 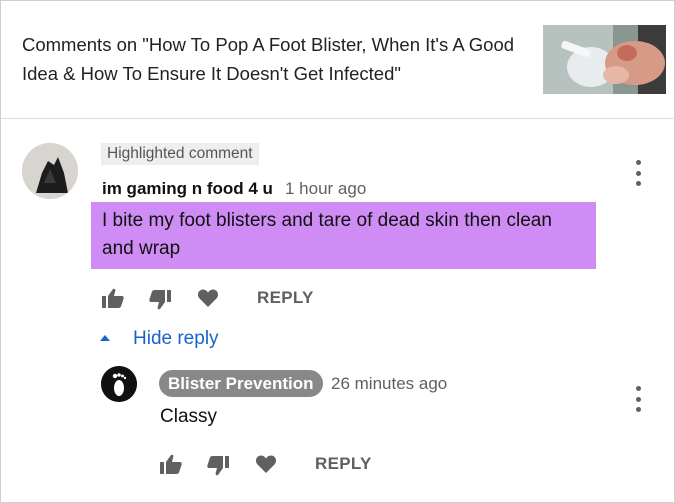 I want to click on heart-icon, so click(x=208, y=300).